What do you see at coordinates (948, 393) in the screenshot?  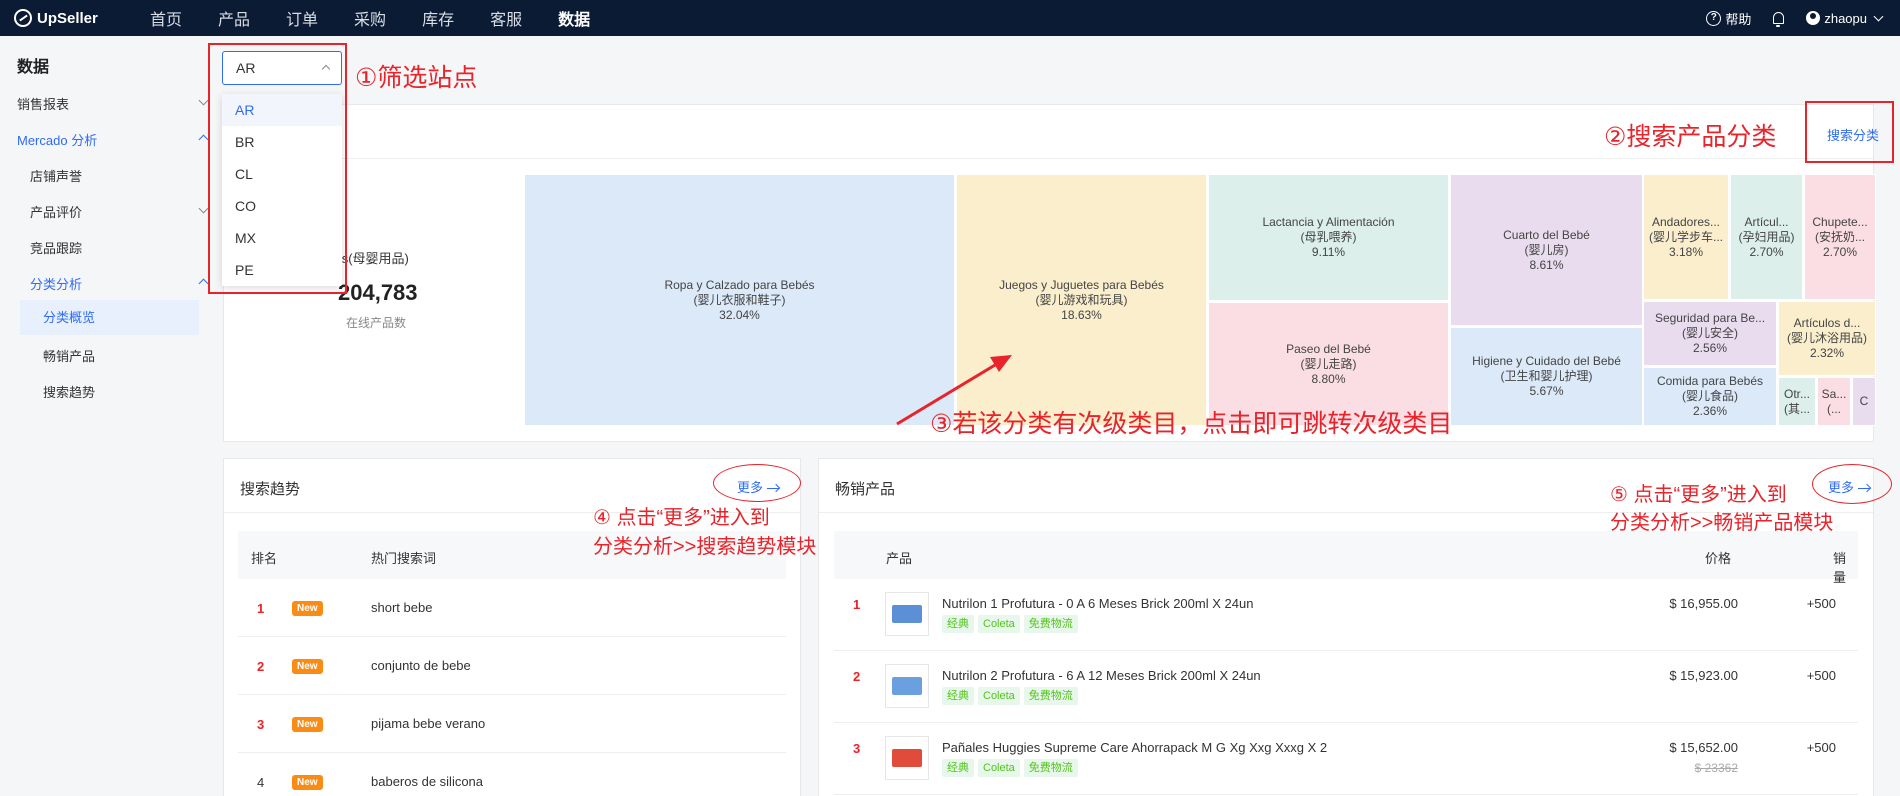 I see `annotation-arrow-line` at bounding box center [948, 393].